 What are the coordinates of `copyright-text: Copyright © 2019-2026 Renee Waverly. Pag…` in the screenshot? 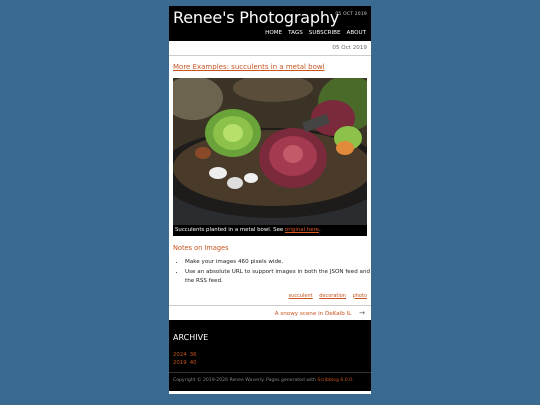 It's located at (245, 380).